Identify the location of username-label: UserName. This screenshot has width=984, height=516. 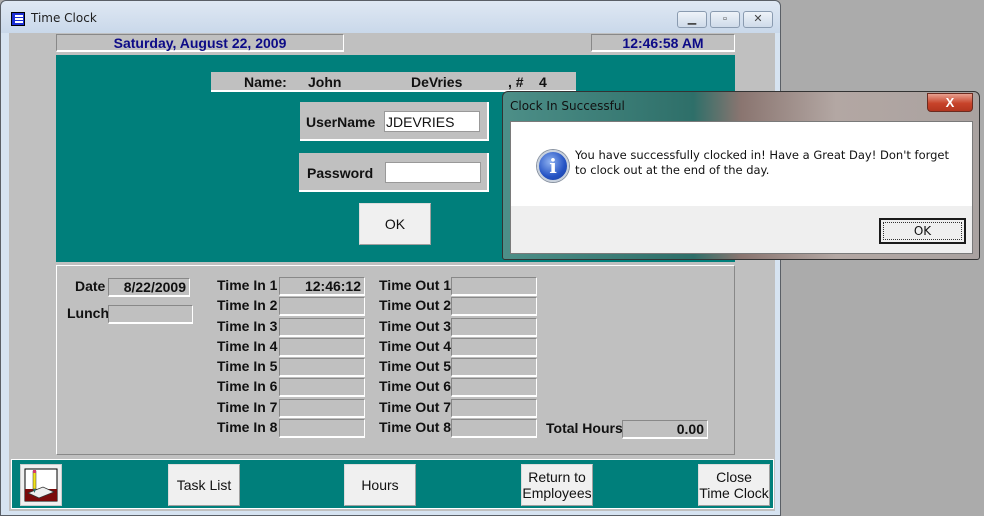
(341, 122).